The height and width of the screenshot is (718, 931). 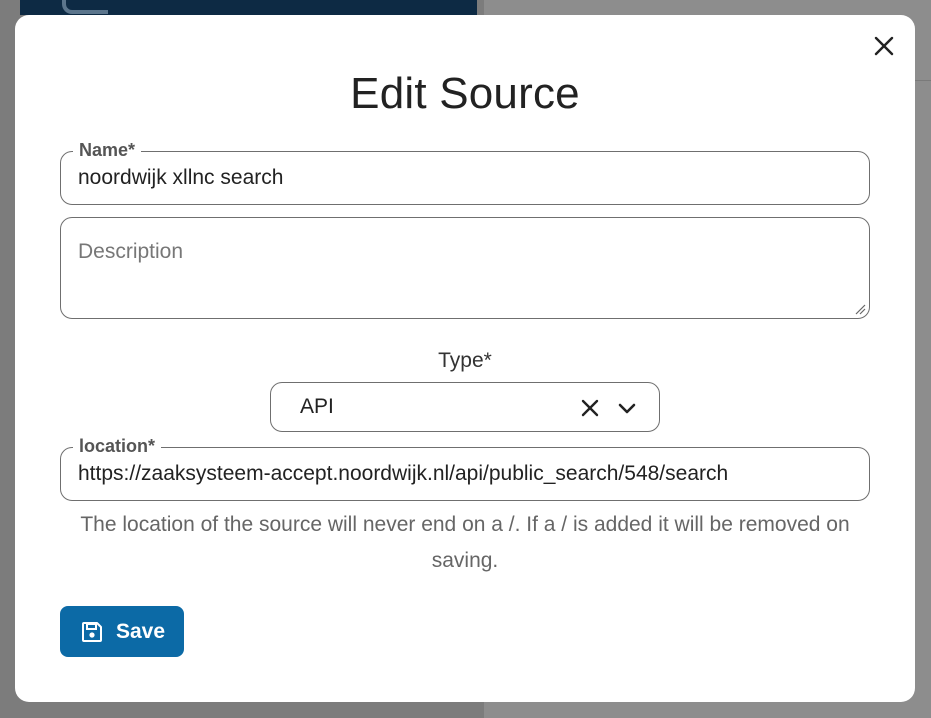 I want to click on description-textarea: Description, so click(x=465, y=268).